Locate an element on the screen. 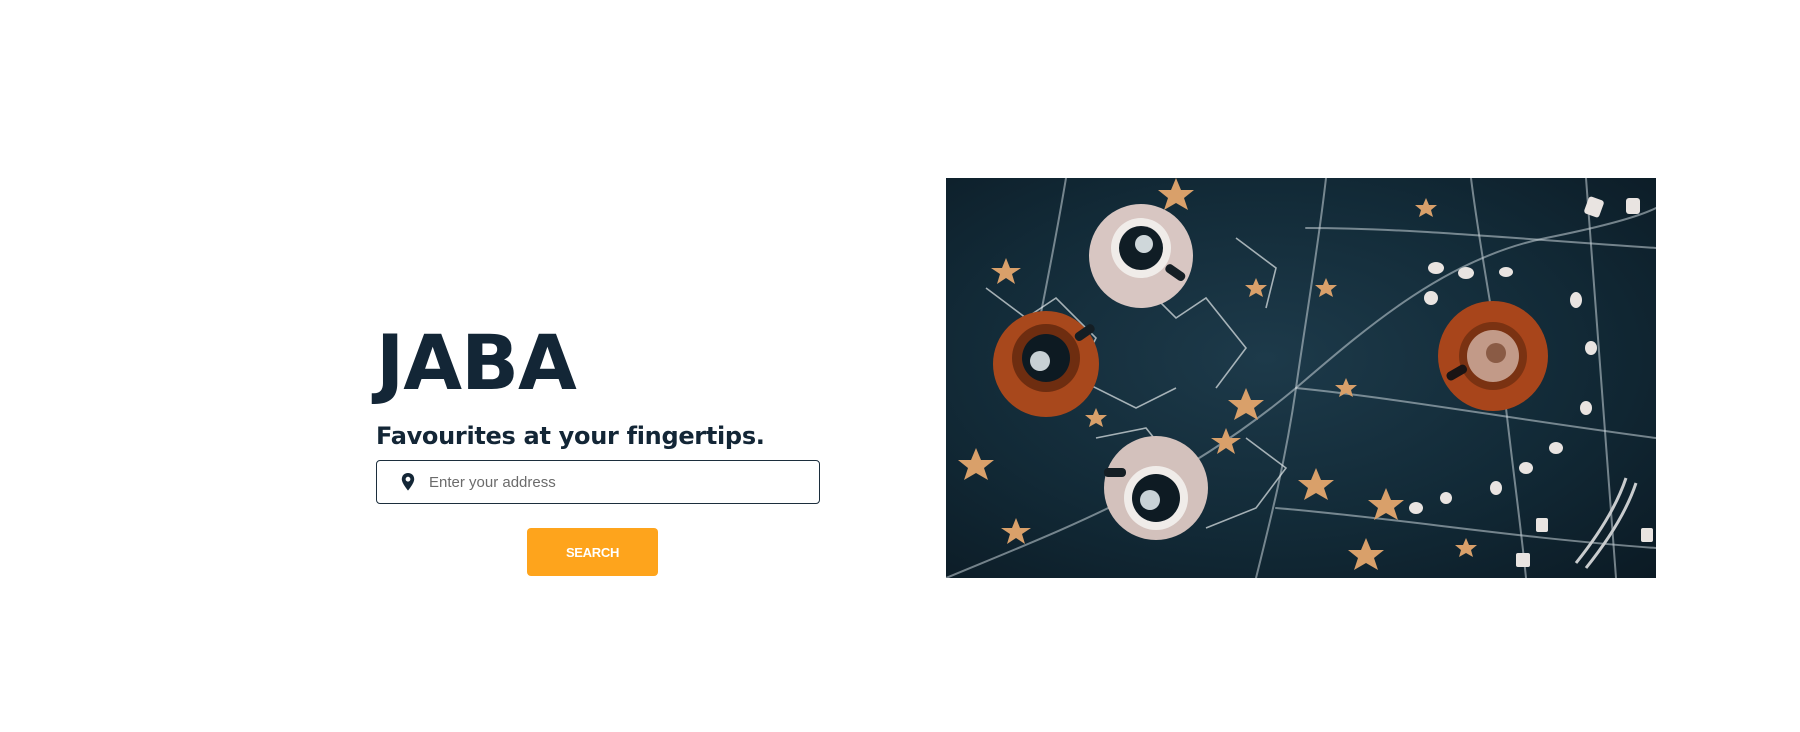 This screenshot has width=1800, height=732. brand-title: JABA is located at coordinates (476, 362).